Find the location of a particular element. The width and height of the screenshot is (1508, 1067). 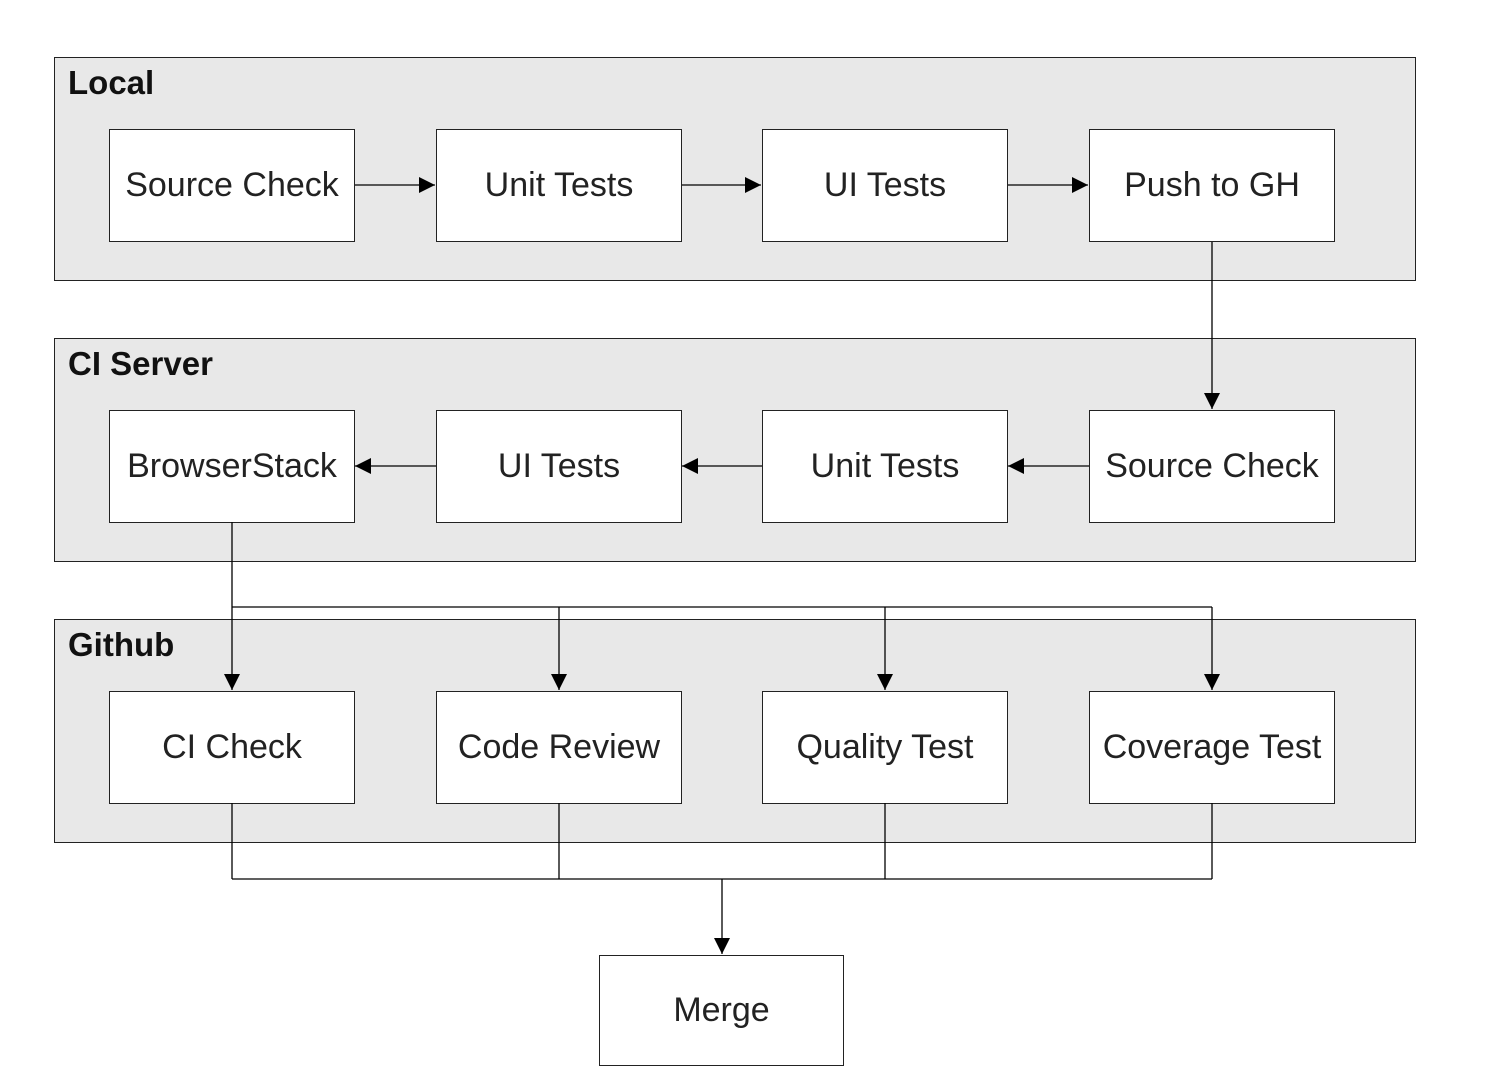

node-local-source-check: Source Check is located at coordinates (232, 185).